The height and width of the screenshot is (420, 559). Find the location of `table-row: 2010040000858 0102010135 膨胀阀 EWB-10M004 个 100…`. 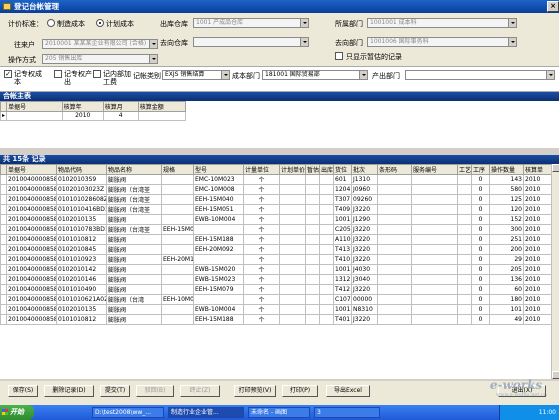

table-row: 2010040000858 0102010135 膨胀阀 EWB-10M004 个 100… is located at coordinates (276, 219).